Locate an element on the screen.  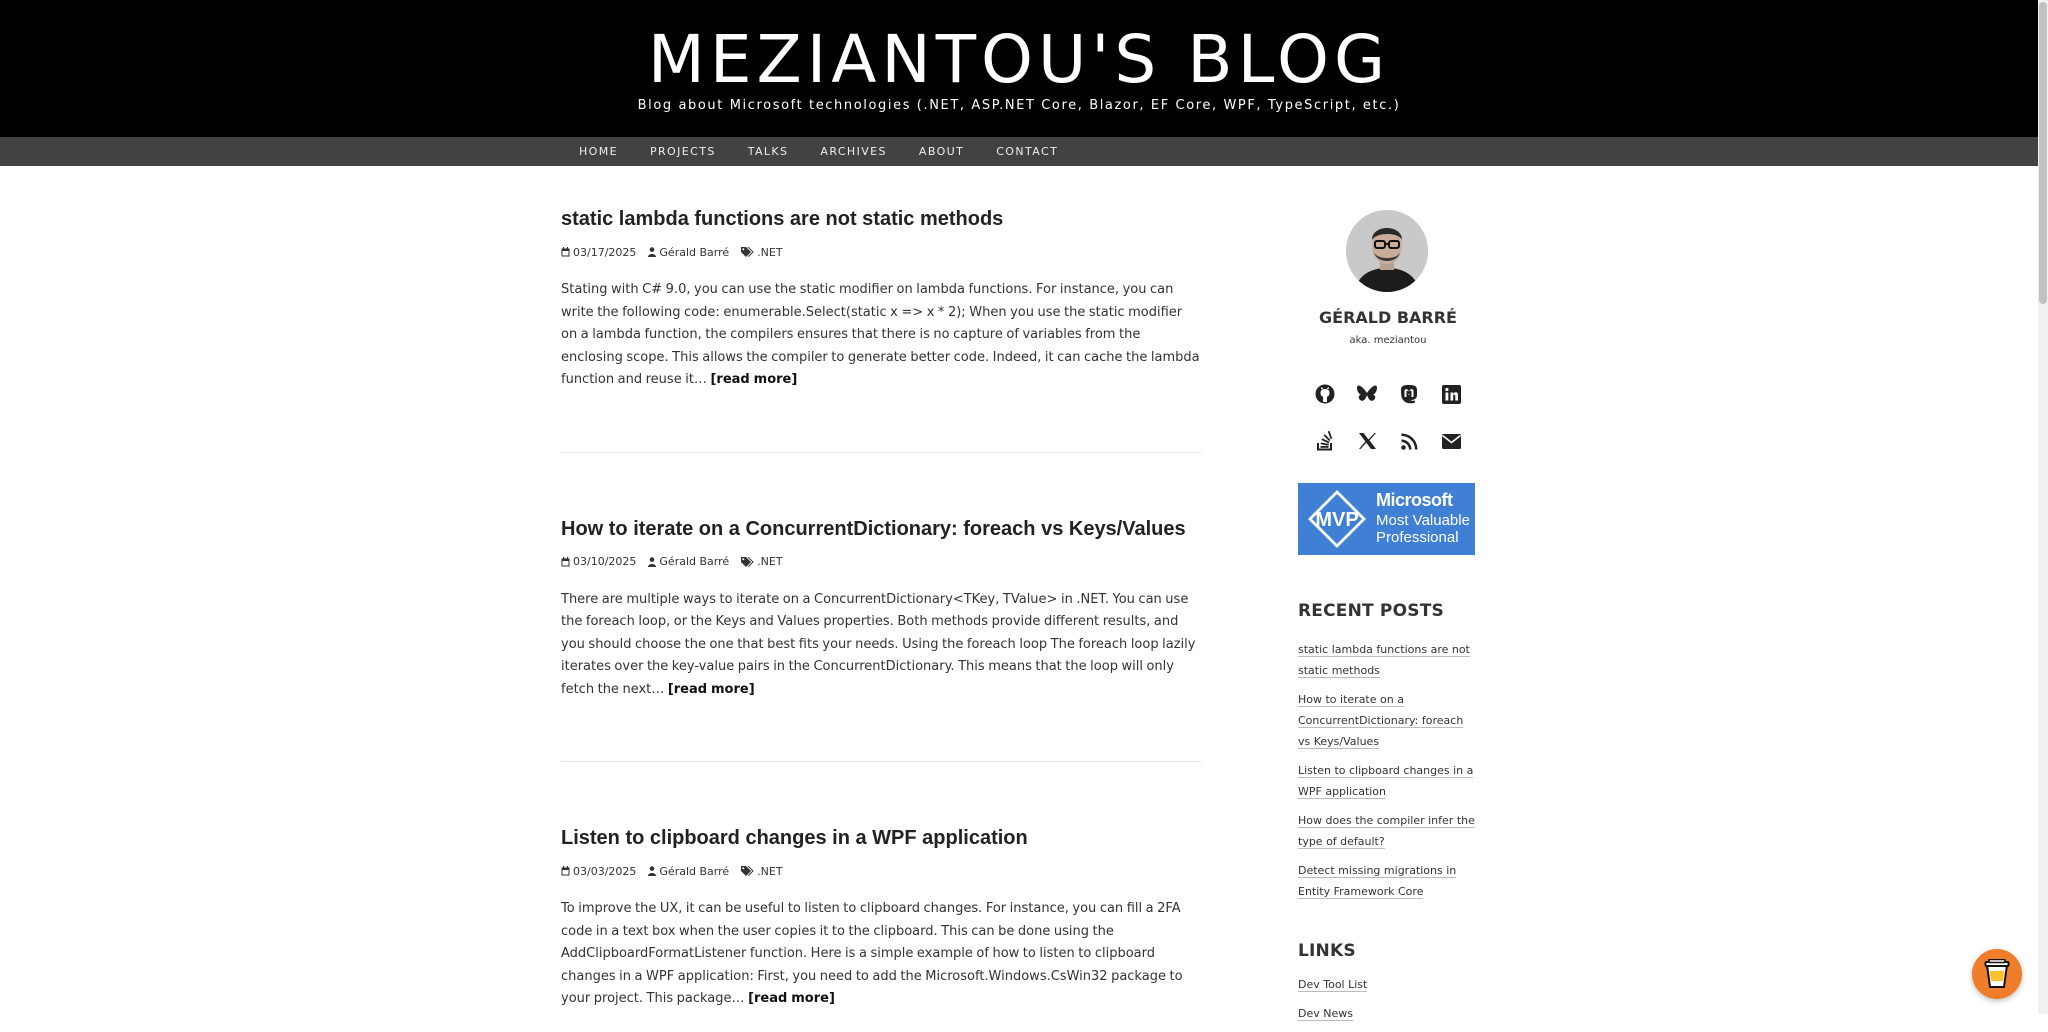
nav-item-talks: TALKS is located at coordinates (768, 151).